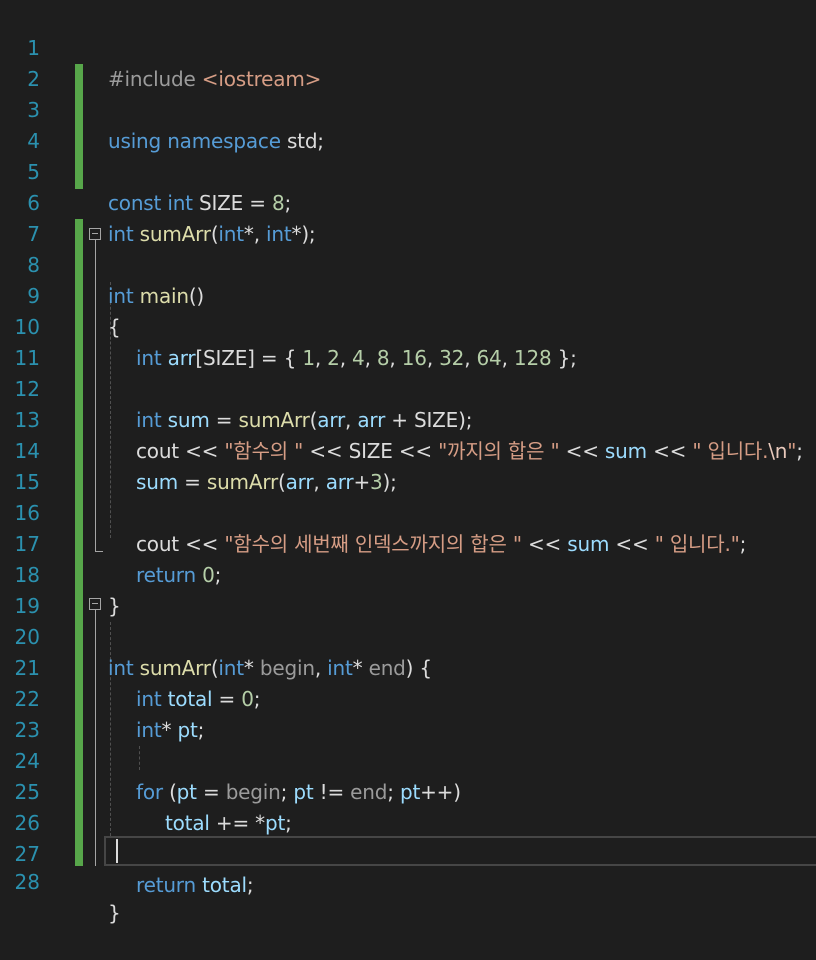 This screenshot has height=960, width=816. I want to click on code-line: 4, so click(408, 124).